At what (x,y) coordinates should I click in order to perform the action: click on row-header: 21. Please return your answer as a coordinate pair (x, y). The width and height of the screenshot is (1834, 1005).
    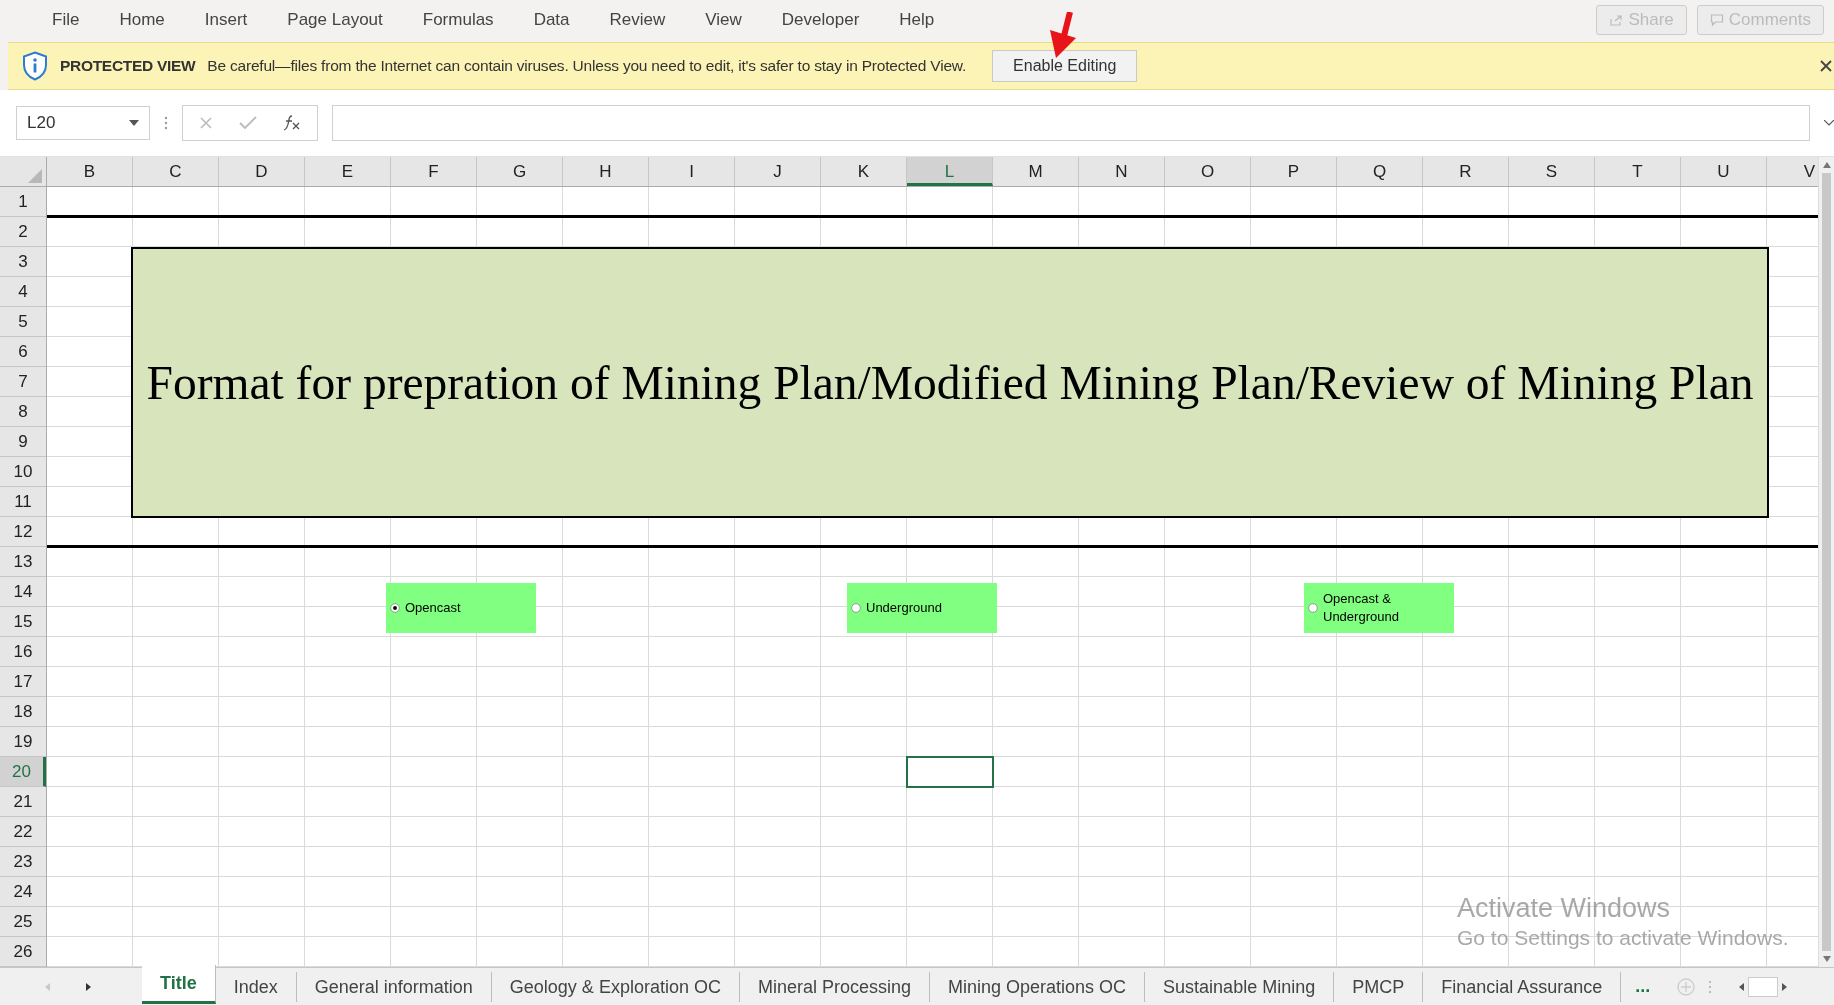
    Looking at the image, I should click on (23, 802).